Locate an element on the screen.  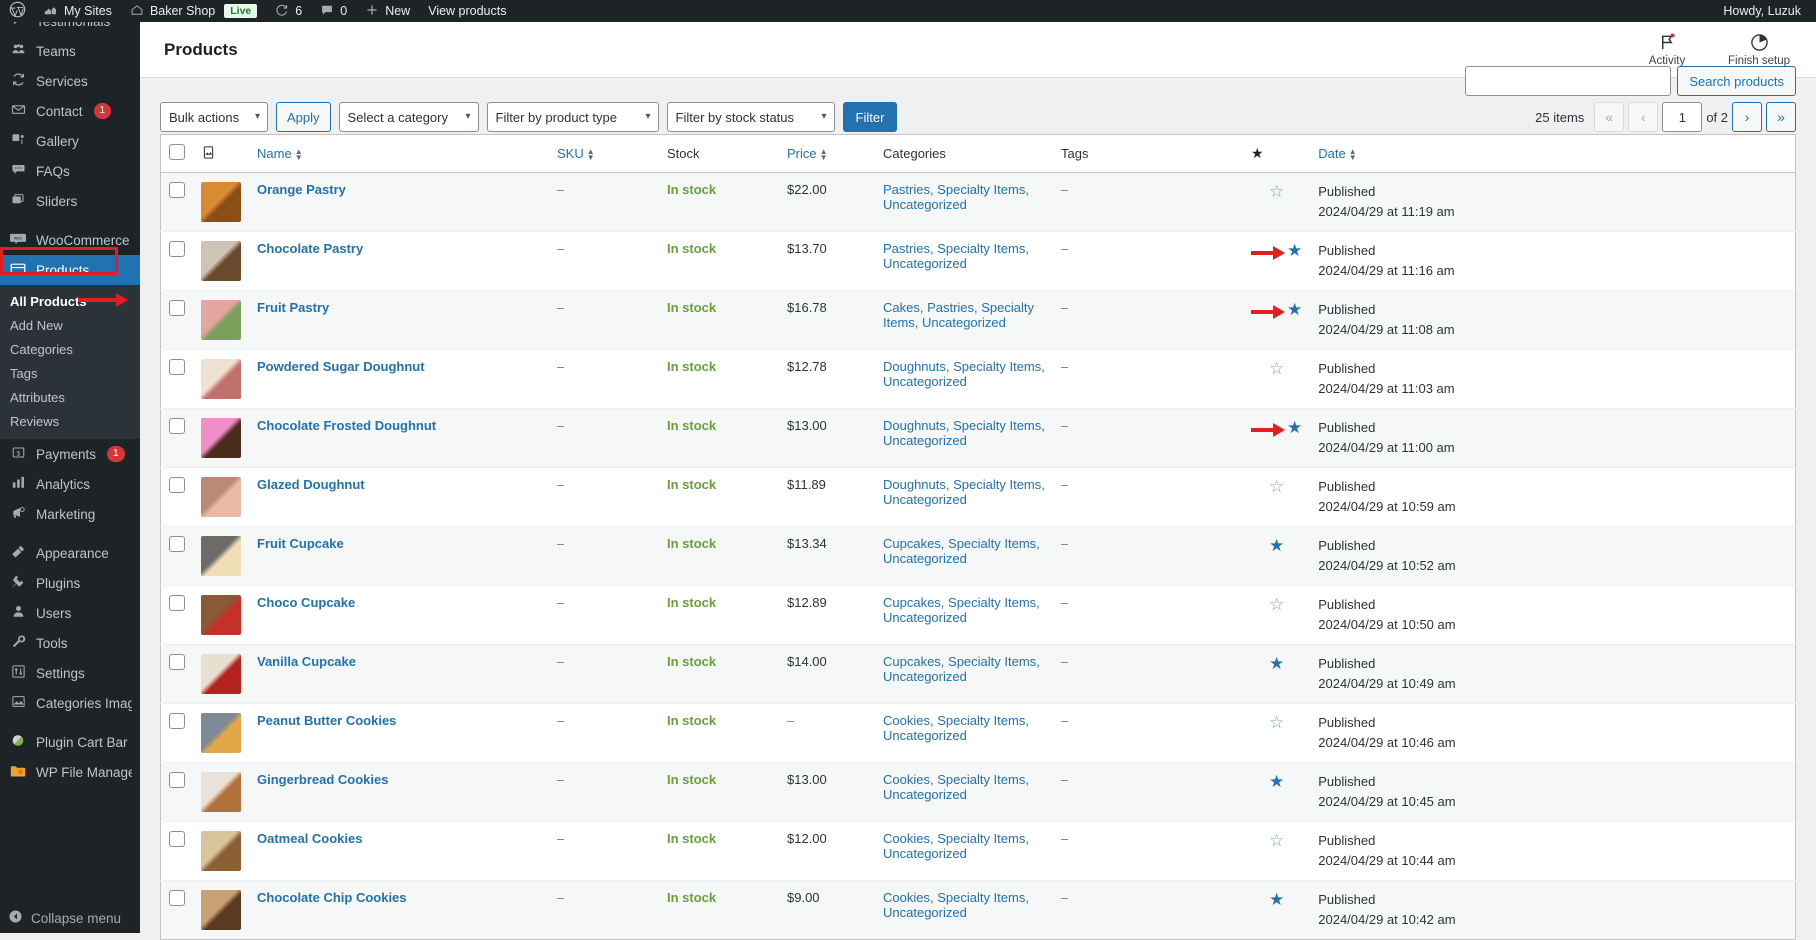
comments-menu: 0 is located at coordinates (333, 11).